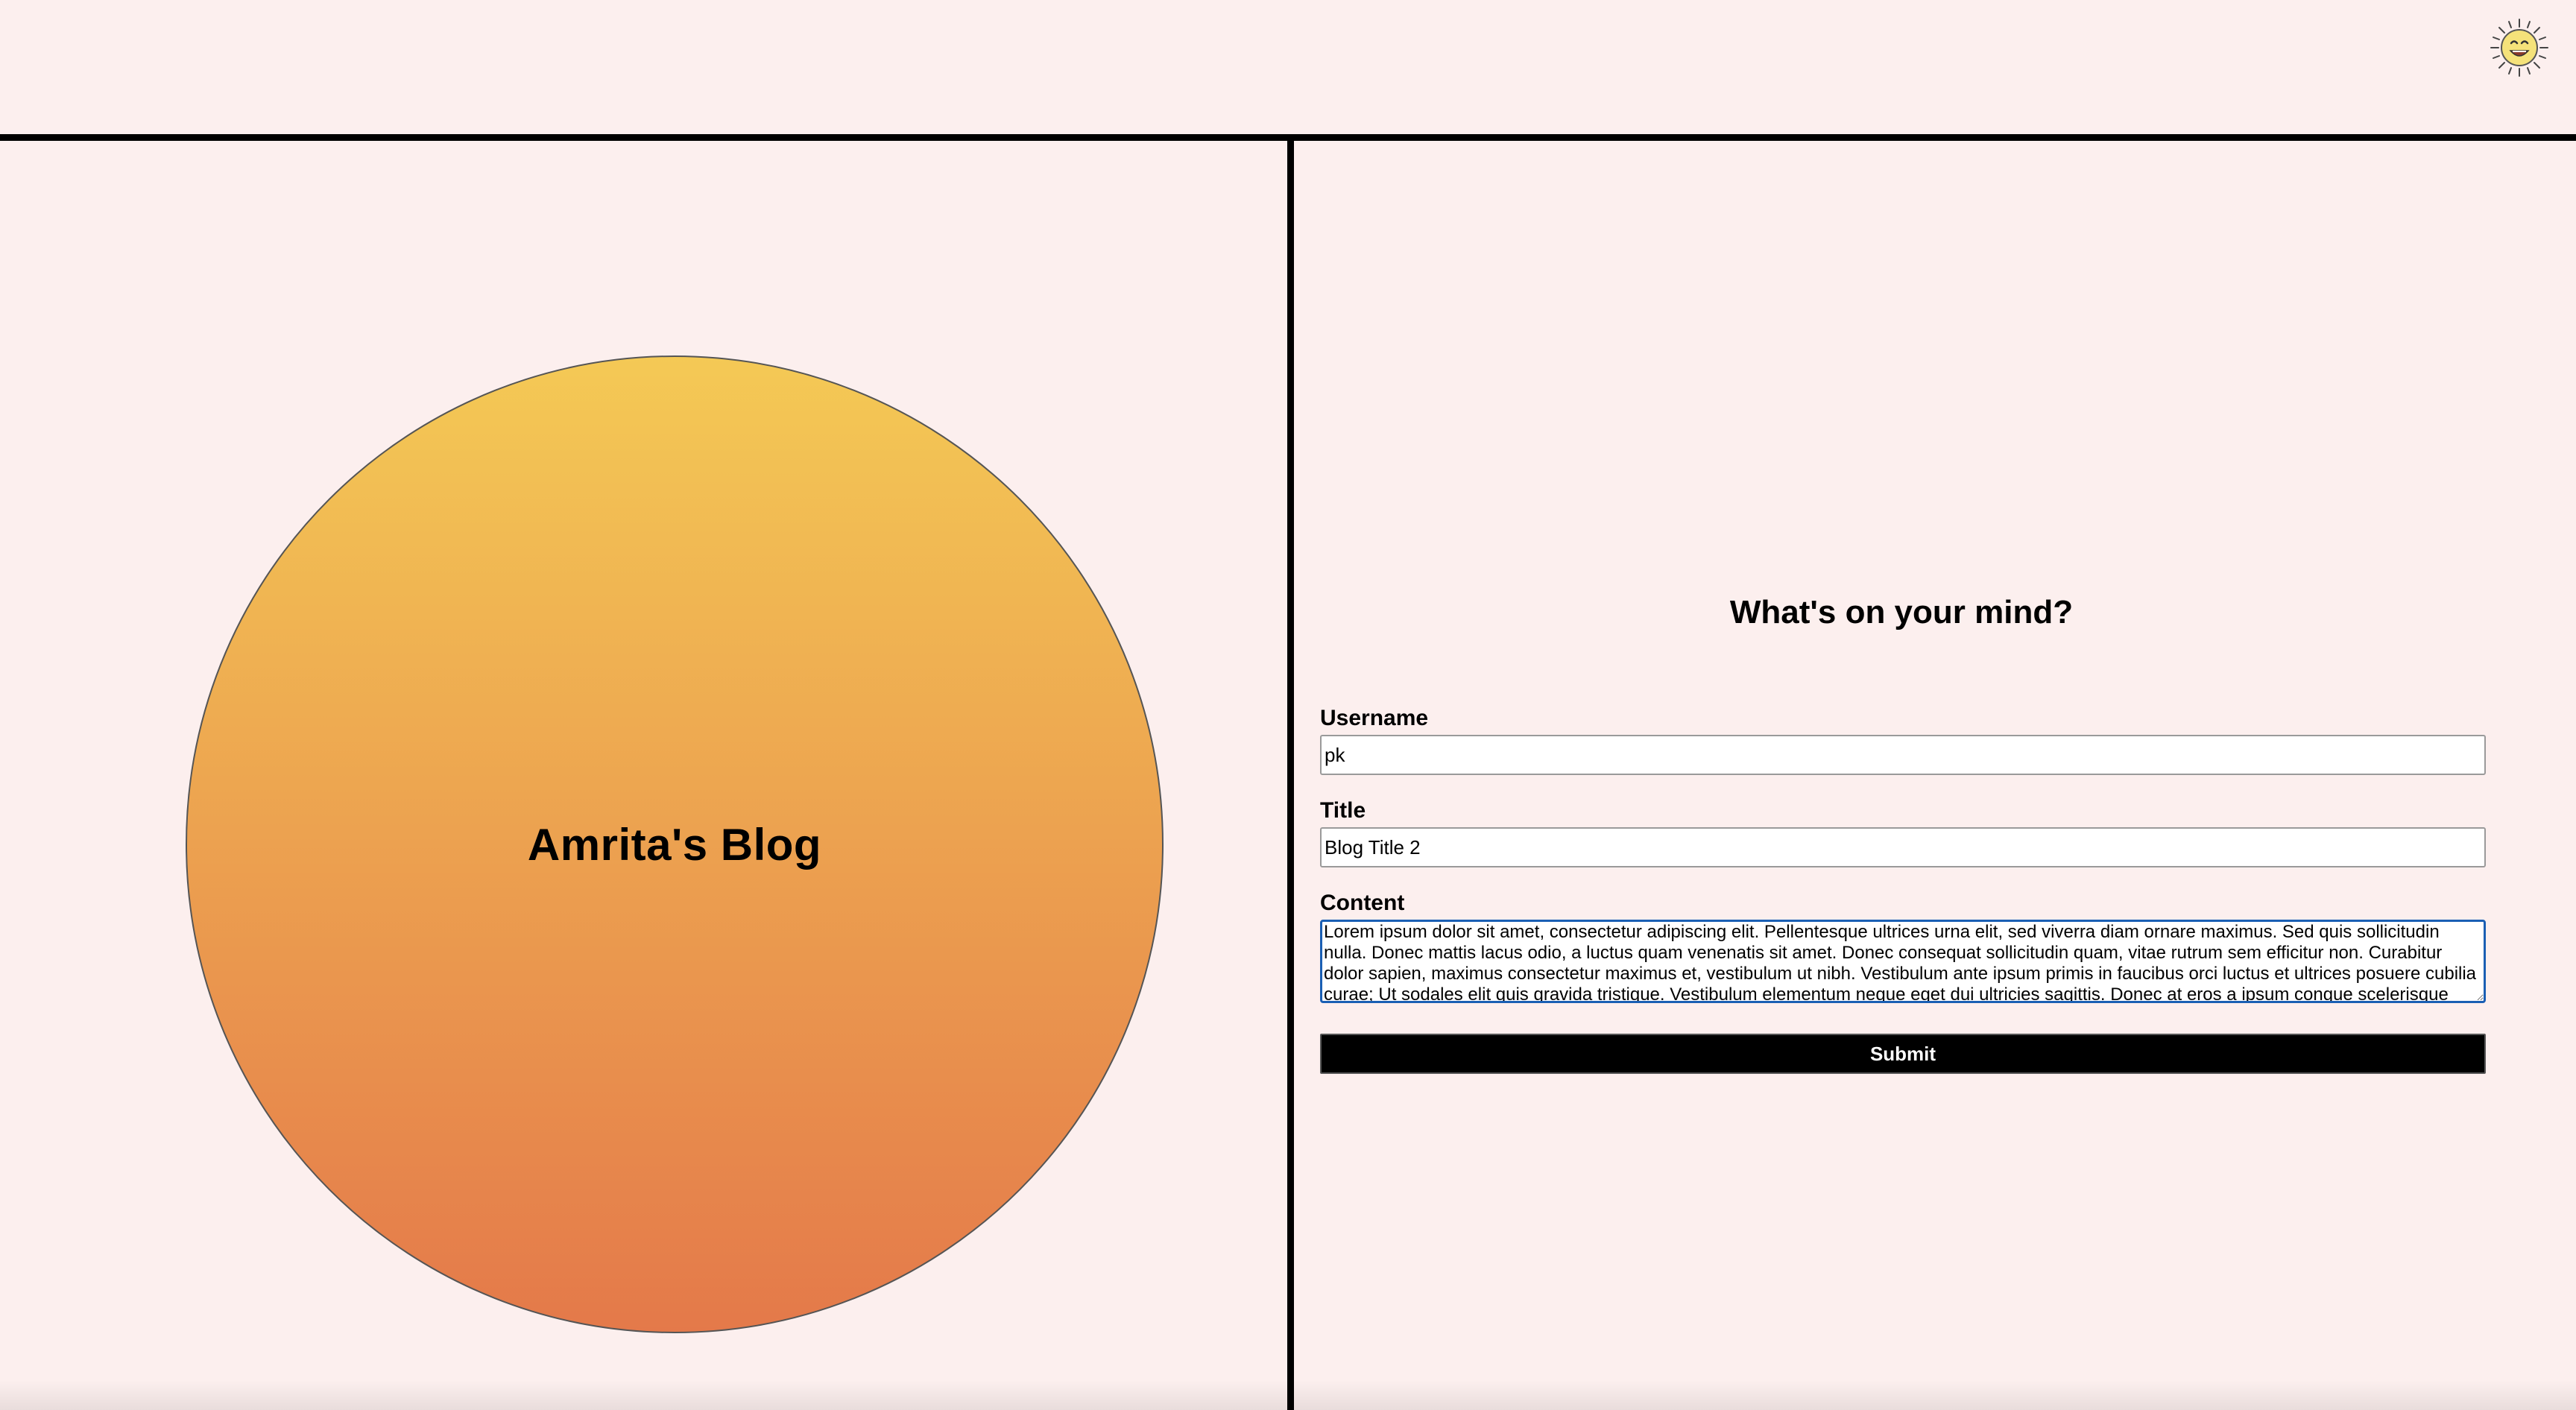 Image resolution: width=2576 pixels, height=1410 pixels. What do you see at coordinates (1290, 775) in the screenshot?
I see `vertical-divider` at bounding box center [1290, 775].